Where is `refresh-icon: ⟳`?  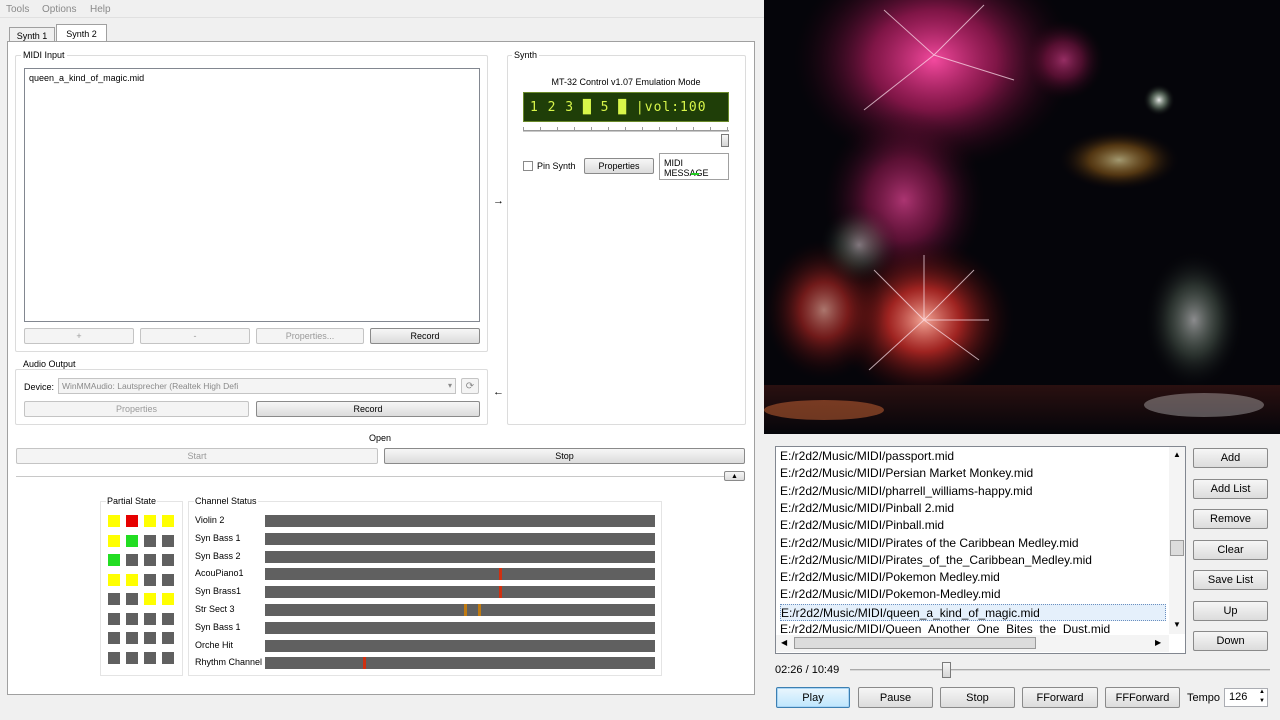 refresh-icon: ⟳ is located at coordinates (470, 386).